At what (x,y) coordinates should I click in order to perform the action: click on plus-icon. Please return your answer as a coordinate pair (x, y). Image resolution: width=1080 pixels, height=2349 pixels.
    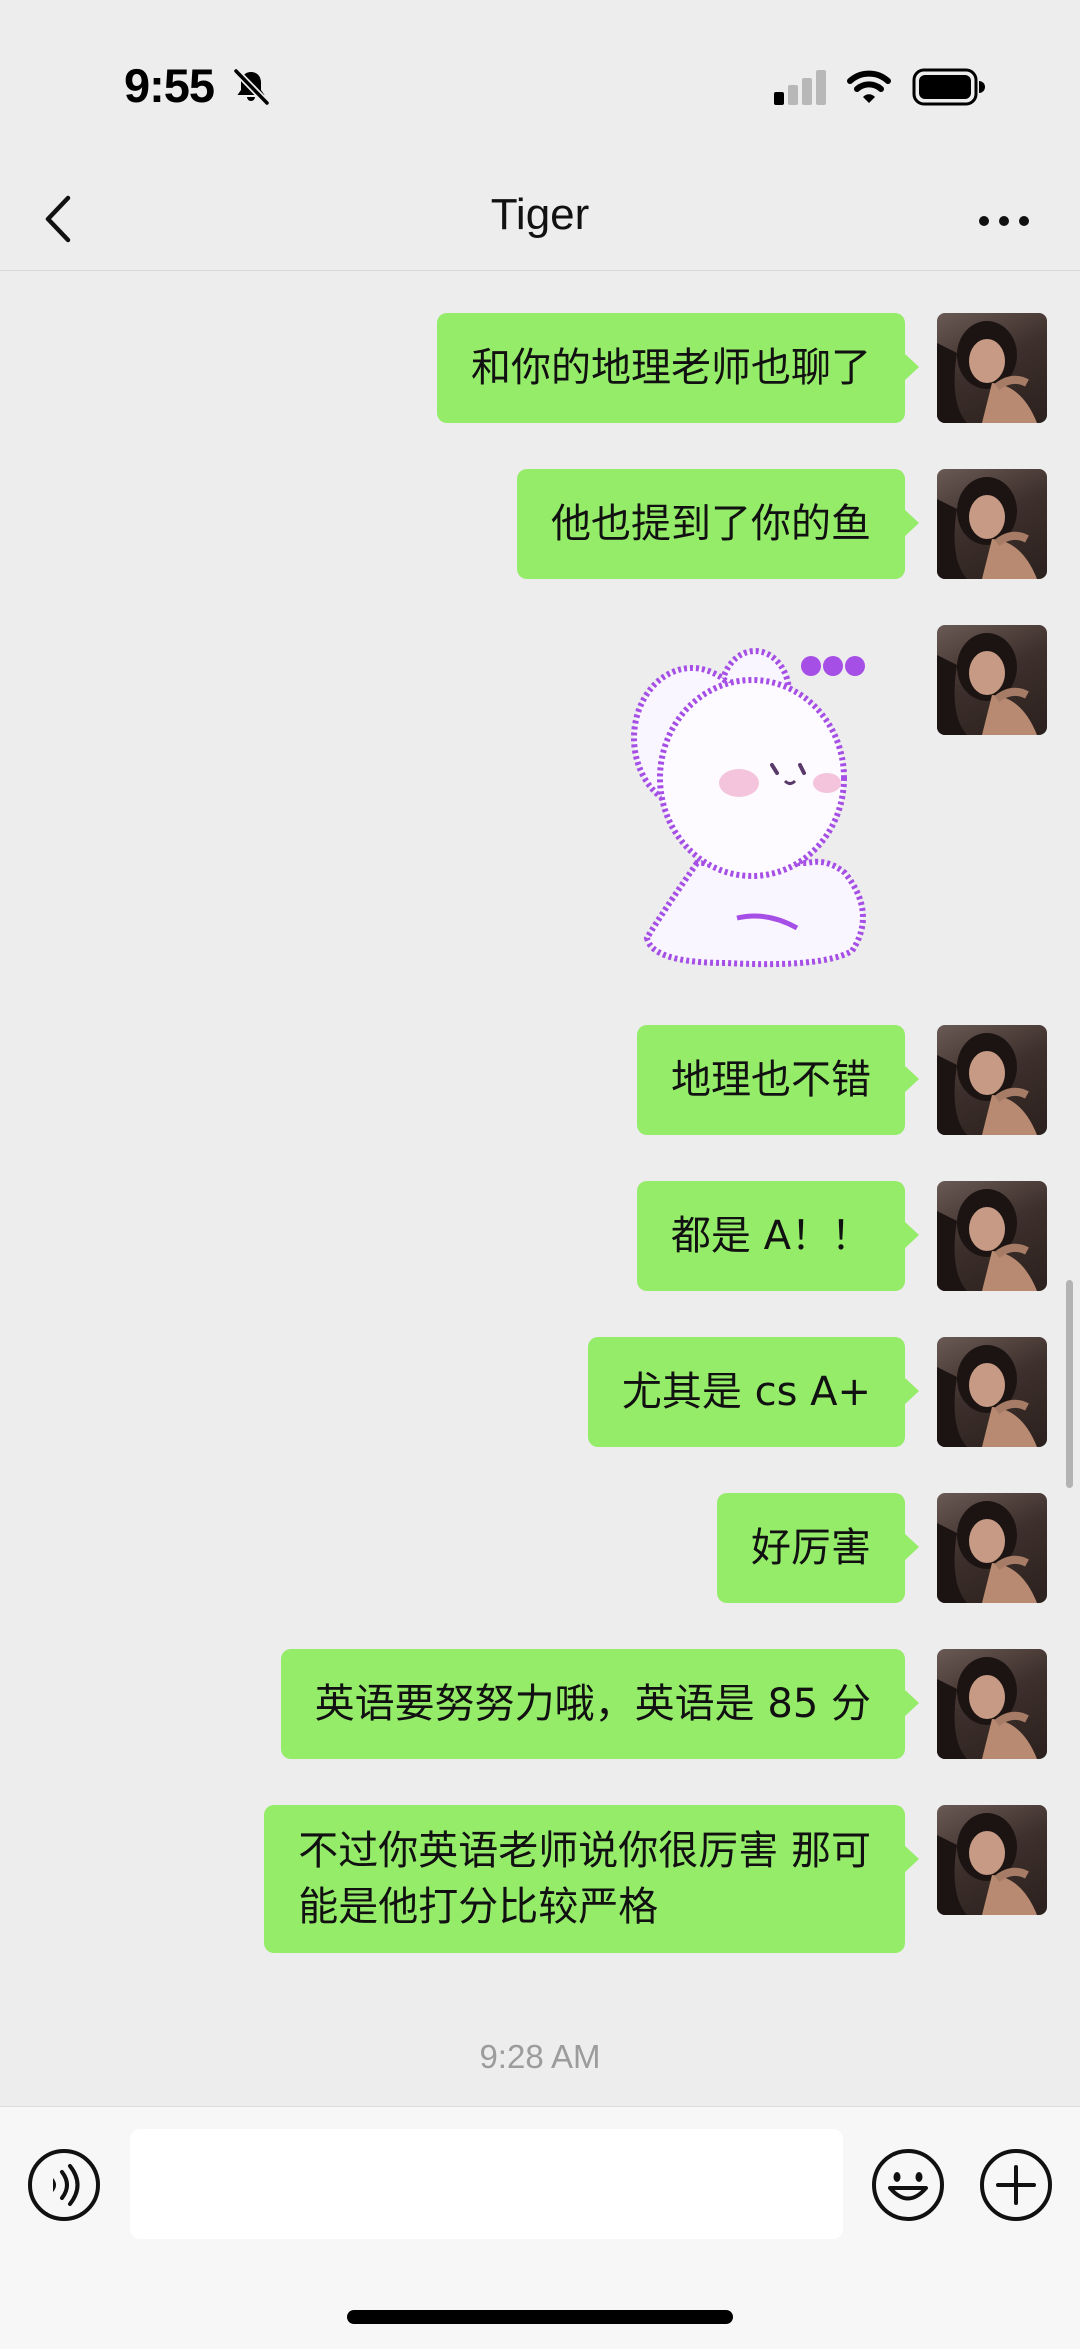
    Looking at the image, I should click on (1016, 2185).